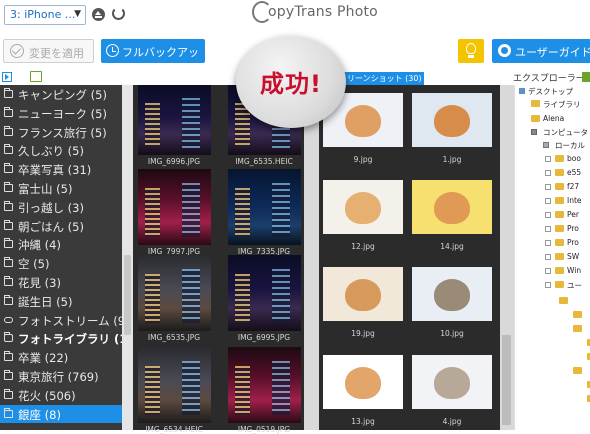  What do you see at coordinates (574, 200) in the screenshot?
I see `tree-node-folder: Inte` at bounding box center [574, 200].